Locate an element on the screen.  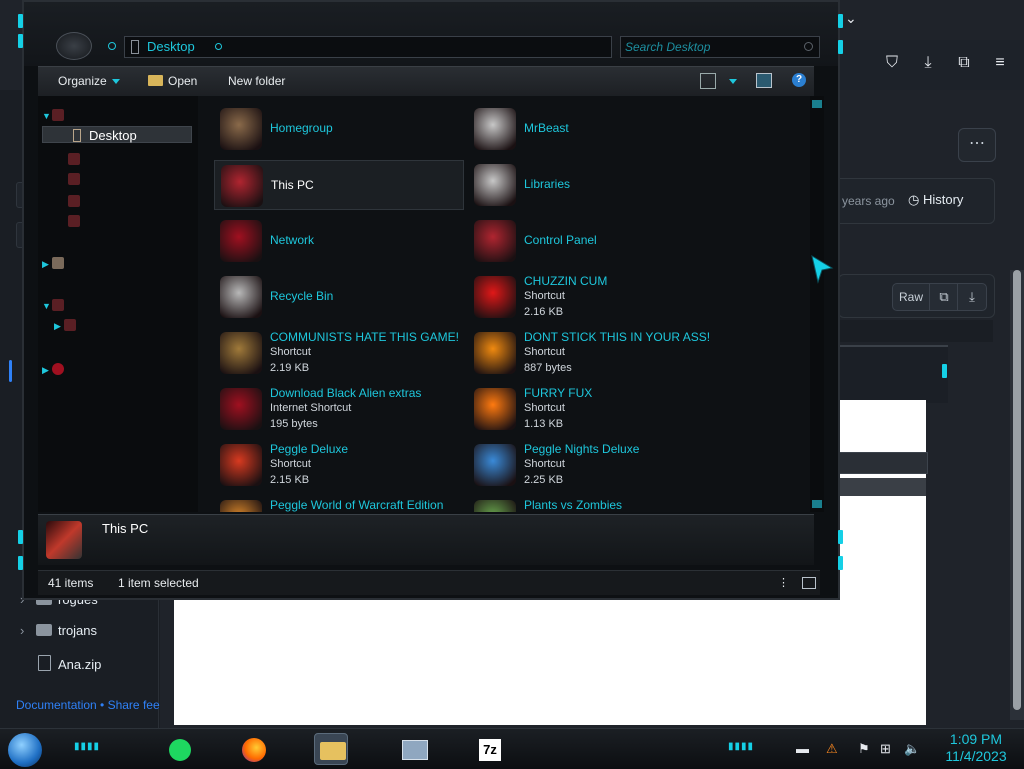
nav-homegroup: ▶ is located at coordinates (56, 263).